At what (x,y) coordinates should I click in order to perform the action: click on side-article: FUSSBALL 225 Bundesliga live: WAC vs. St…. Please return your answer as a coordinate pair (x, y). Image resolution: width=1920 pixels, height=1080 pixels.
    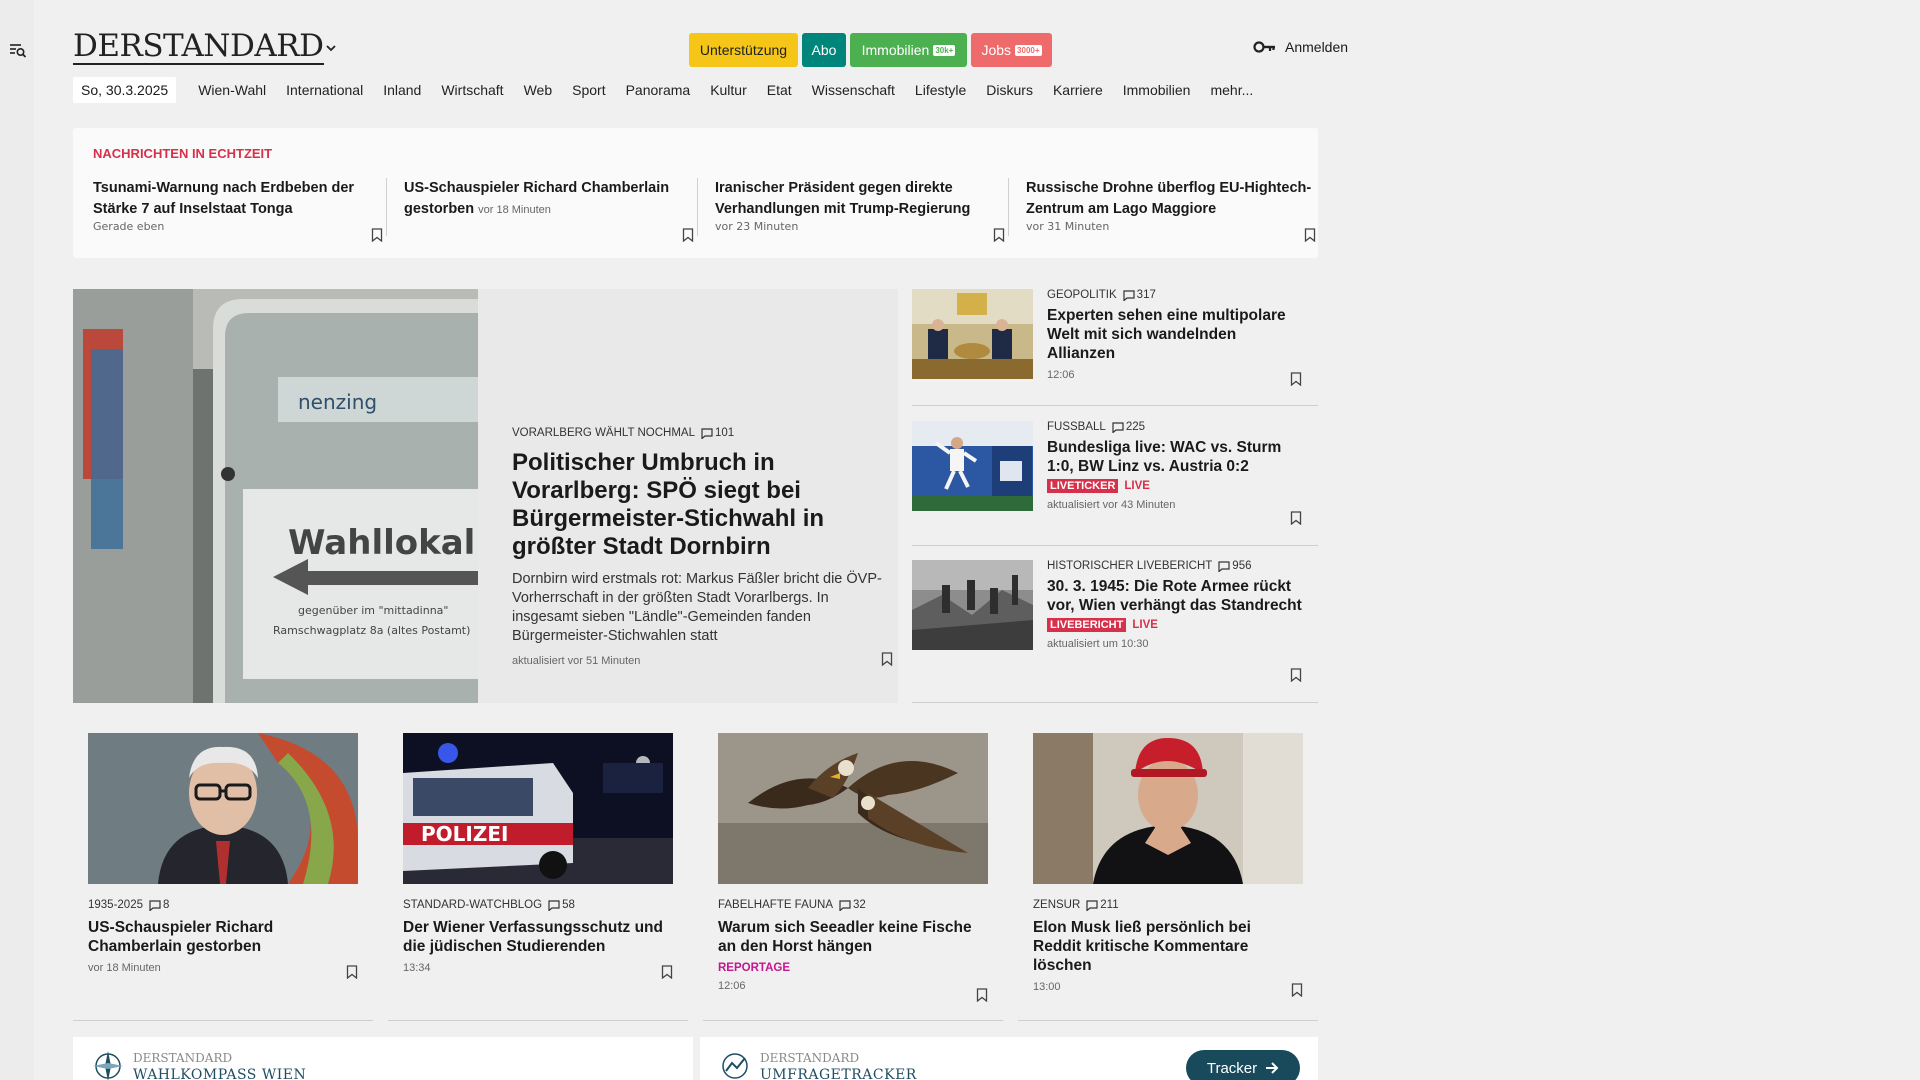
    Looking at the image, I should click on (1115, 483).